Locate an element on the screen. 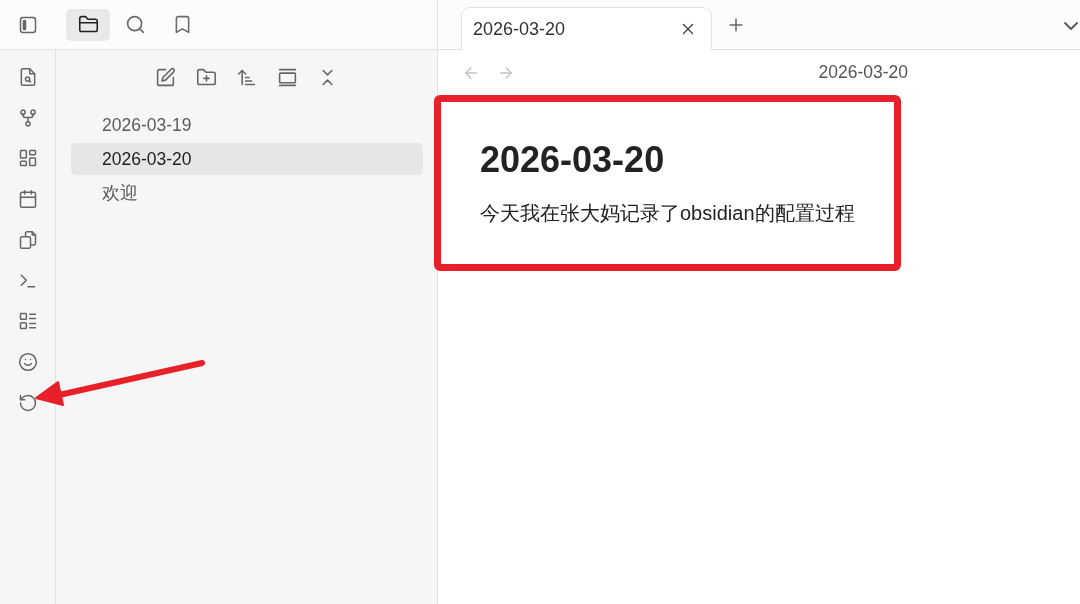 This screenshot has width=1080, height=604. folder-icon is located at coordinates (88, 24).